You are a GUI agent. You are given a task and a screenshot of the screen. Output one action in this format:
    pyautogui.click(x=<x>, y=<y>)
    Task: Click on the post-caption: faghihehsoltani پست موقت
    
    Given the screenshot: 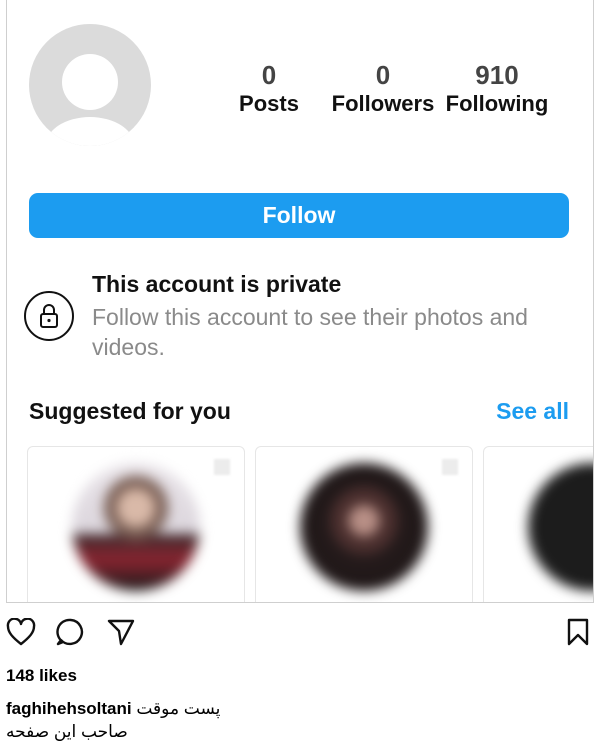 What is the action you would take?
    pyautogui.click(x=113, y=709)
    